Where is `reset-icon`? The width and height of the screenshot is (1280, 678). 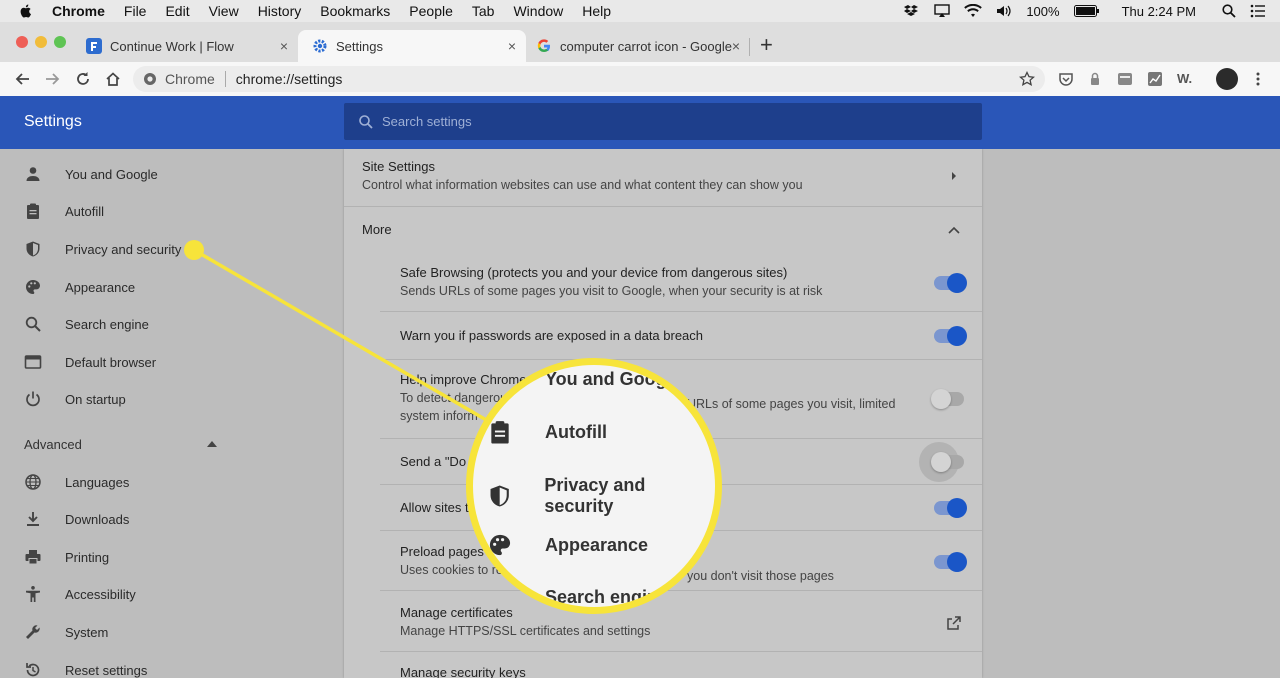
reset-icon is located at coordinates (33, 670).